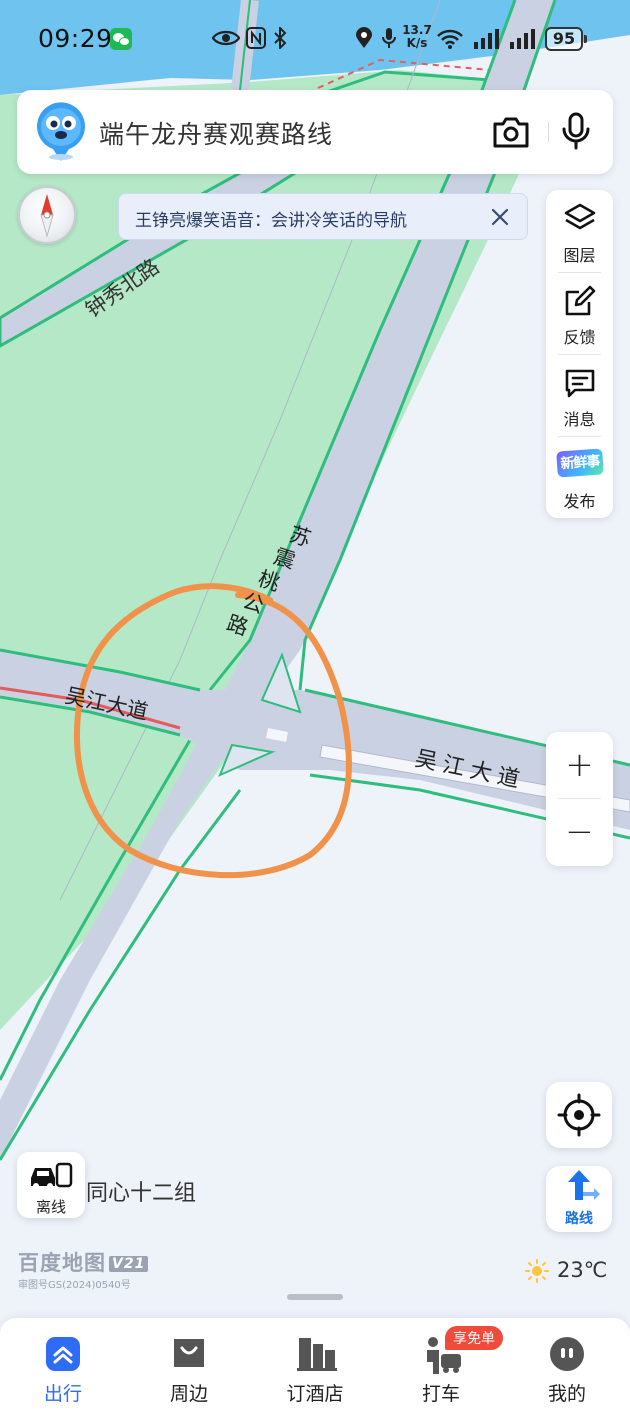 This screenshot has height=1422, width=630. Describe the element at coordinates (580, 383) in the screenshot. I see `message-icon` at that location.